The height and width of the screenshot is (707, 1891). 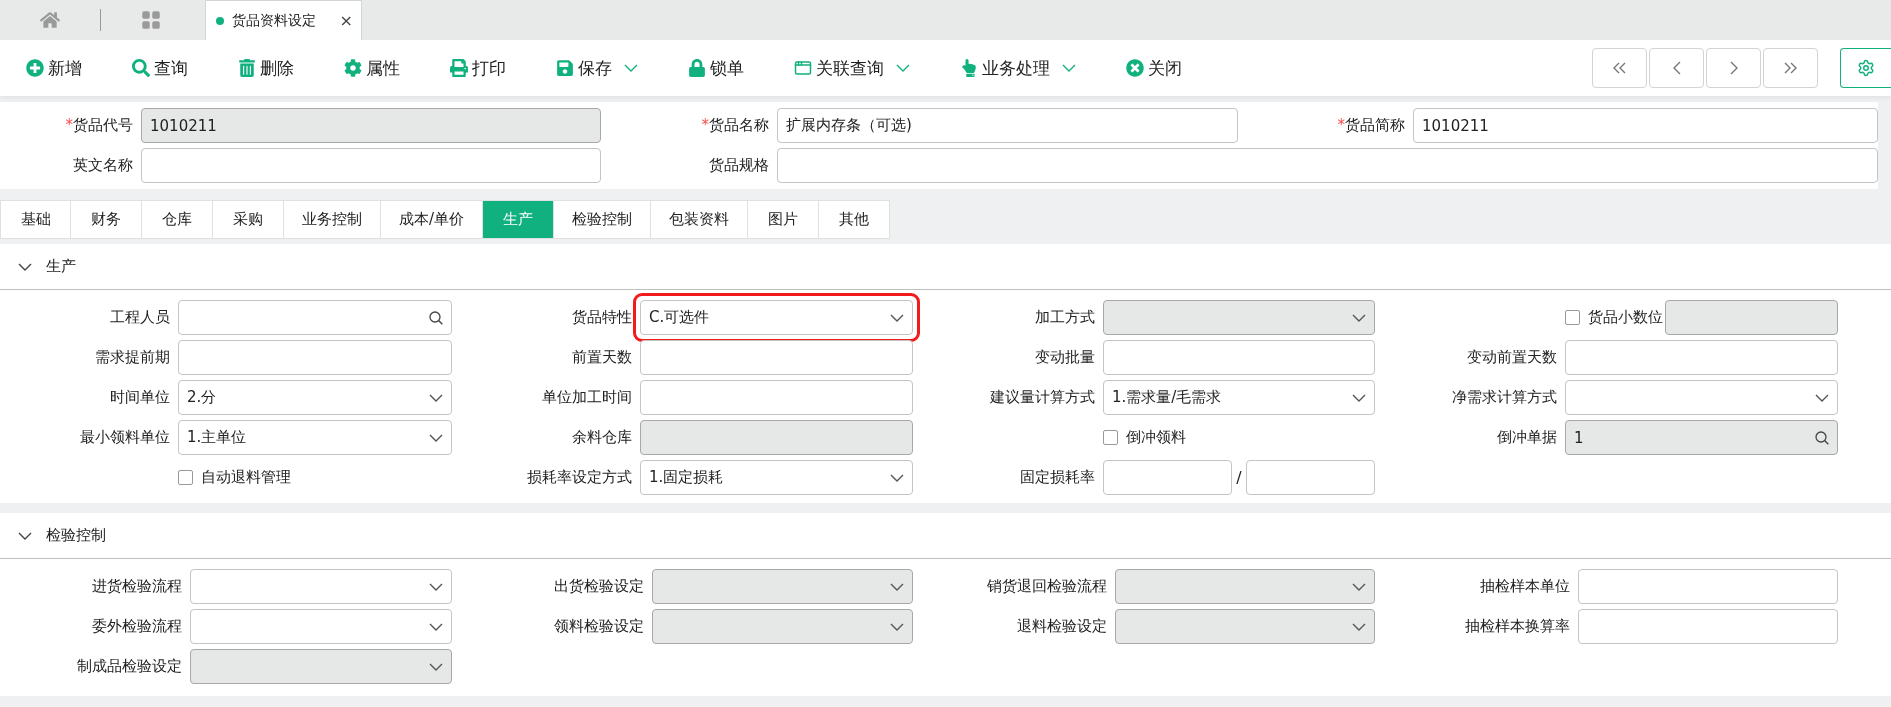 I want to click on tab: 图片, so click(x=784, y=219).